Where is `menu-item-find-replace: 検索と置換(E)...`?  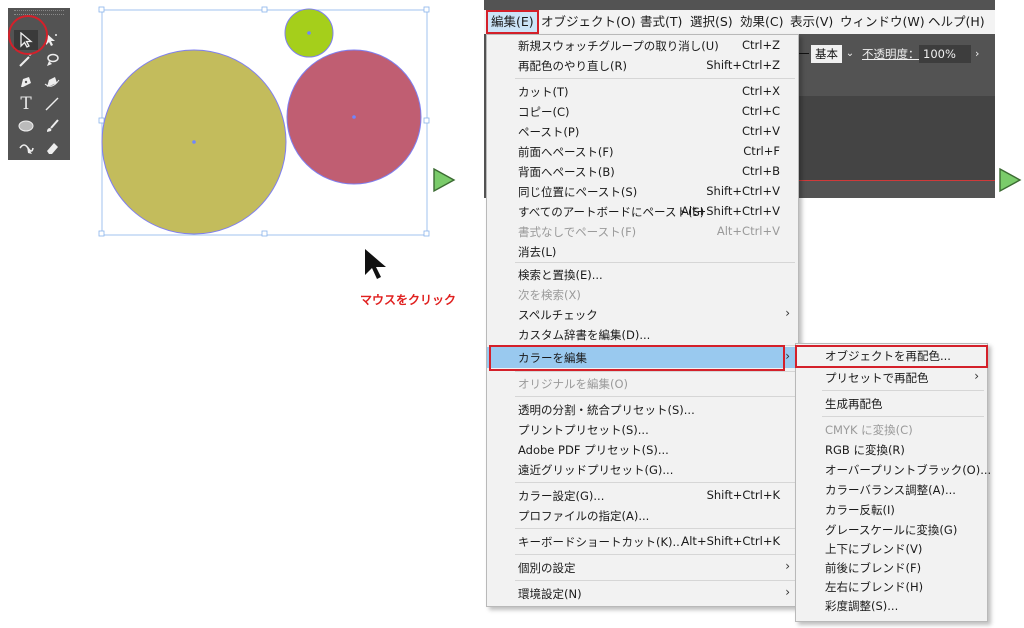 menu-item-find-replace: 検索と置換(E)... is located at coordinates (642, 275).